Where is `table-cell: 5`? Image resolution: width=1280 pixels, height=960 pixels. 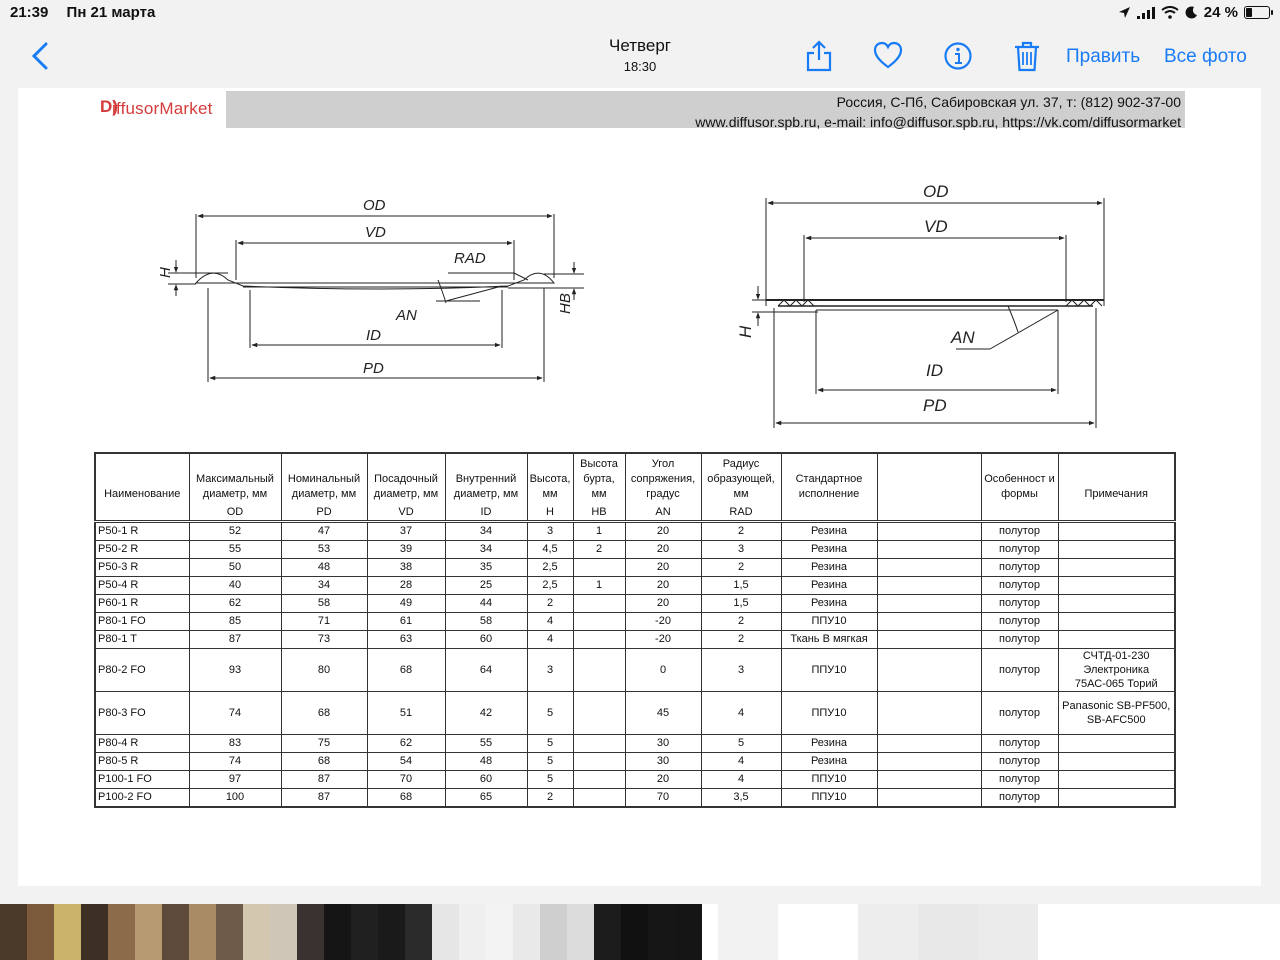
table-cell: 5 is located at coordinates (550, 761).